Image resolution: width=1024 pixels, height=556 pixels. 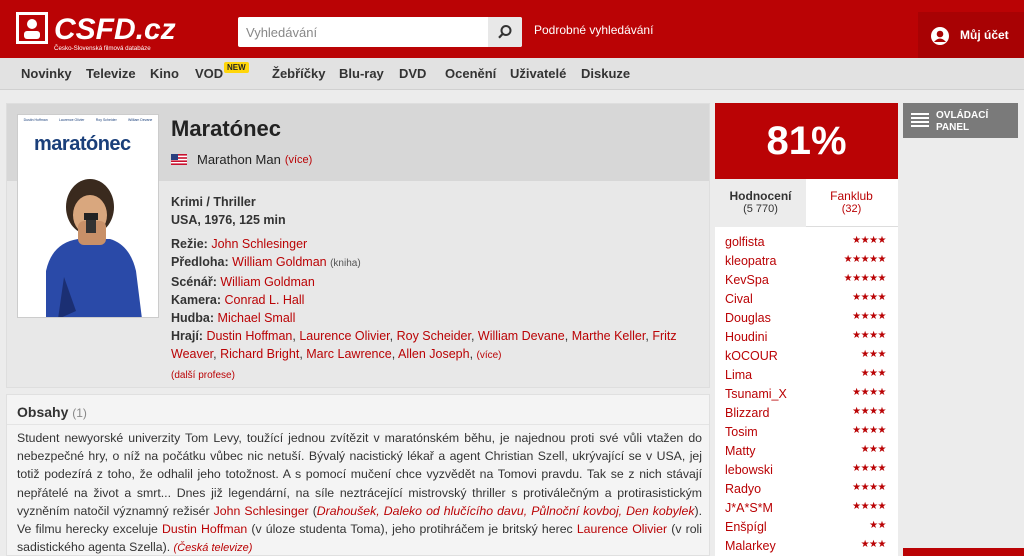 What do you see at coordinates (806, 358) in the screenshot?
I see `list-item: kOCOUR ★★★` at bounding box center [806, 358].